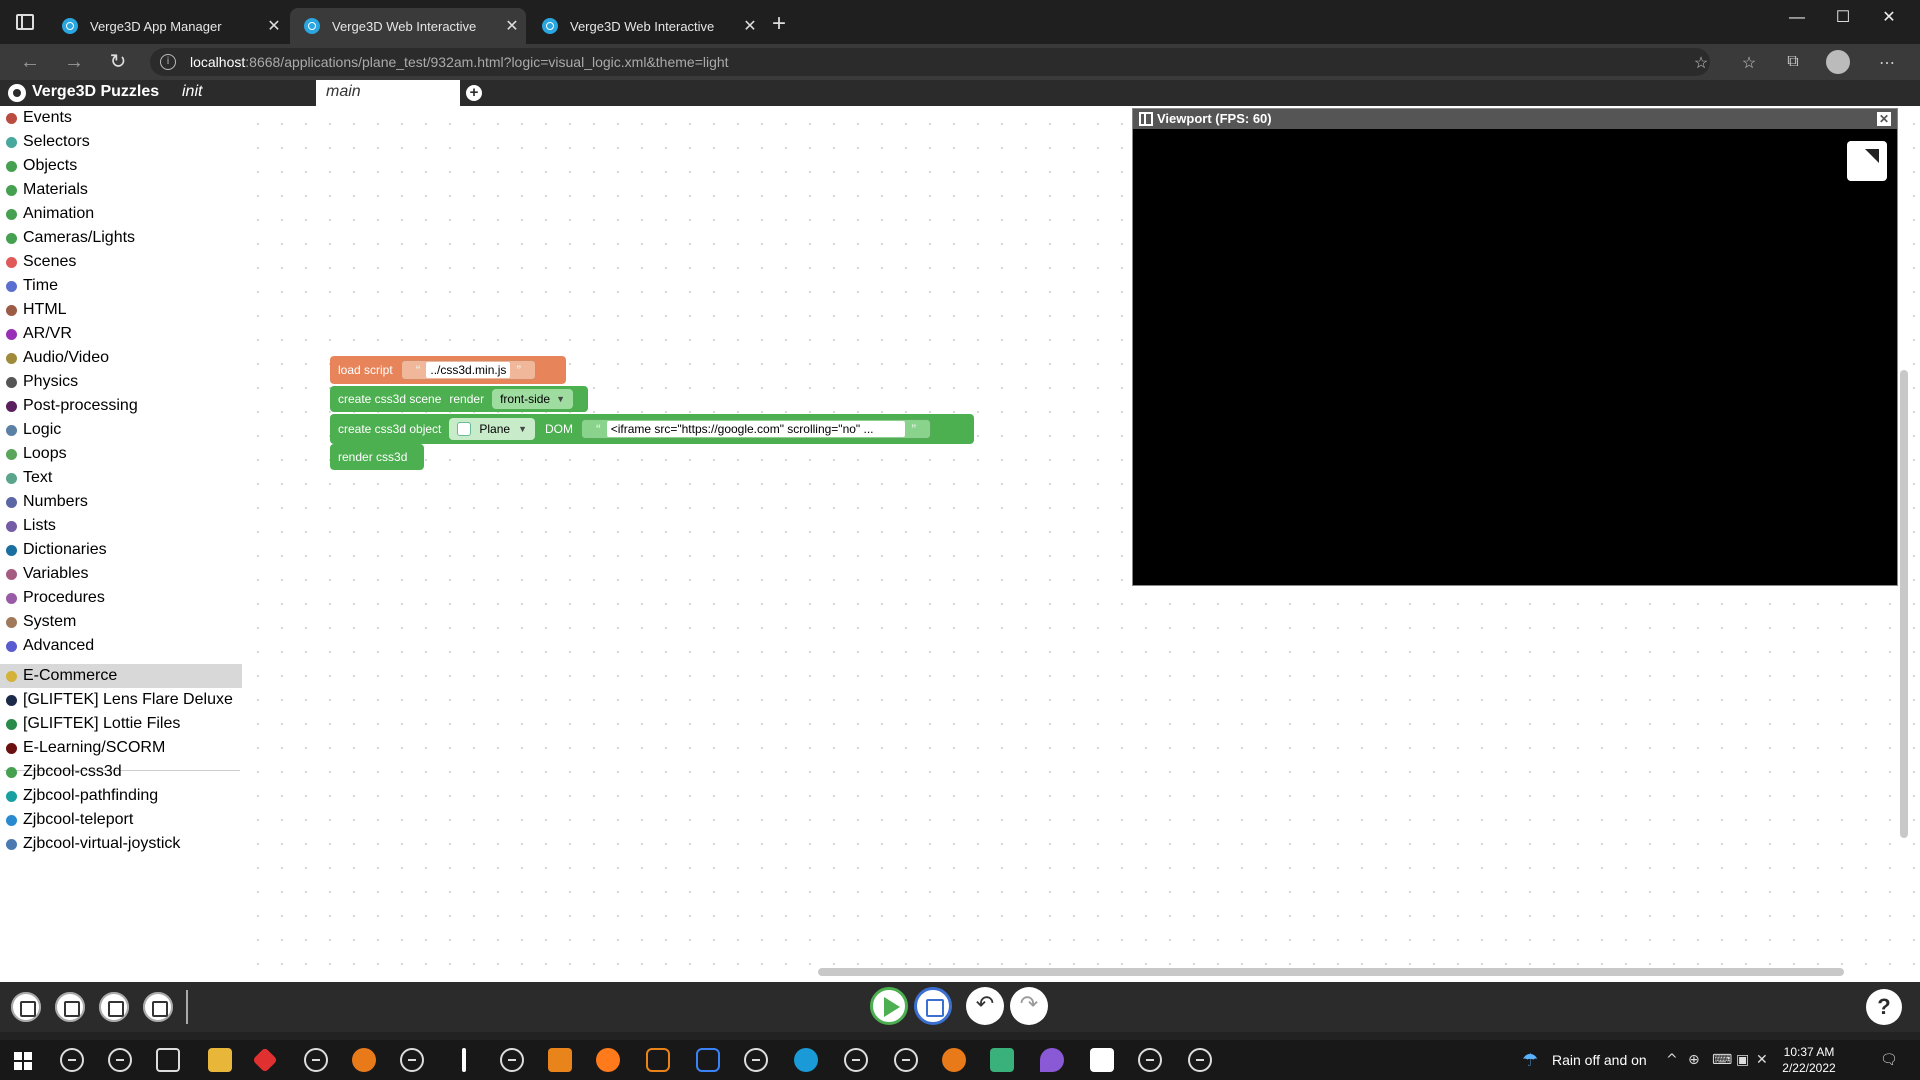 The image size is (1920, 1080). What do you see at coordinates (1809, 1060) in the screenshot?
I see `taskbar-clock: 10:37 AM 2/22/2022` at bounding box center [1809, 1060].